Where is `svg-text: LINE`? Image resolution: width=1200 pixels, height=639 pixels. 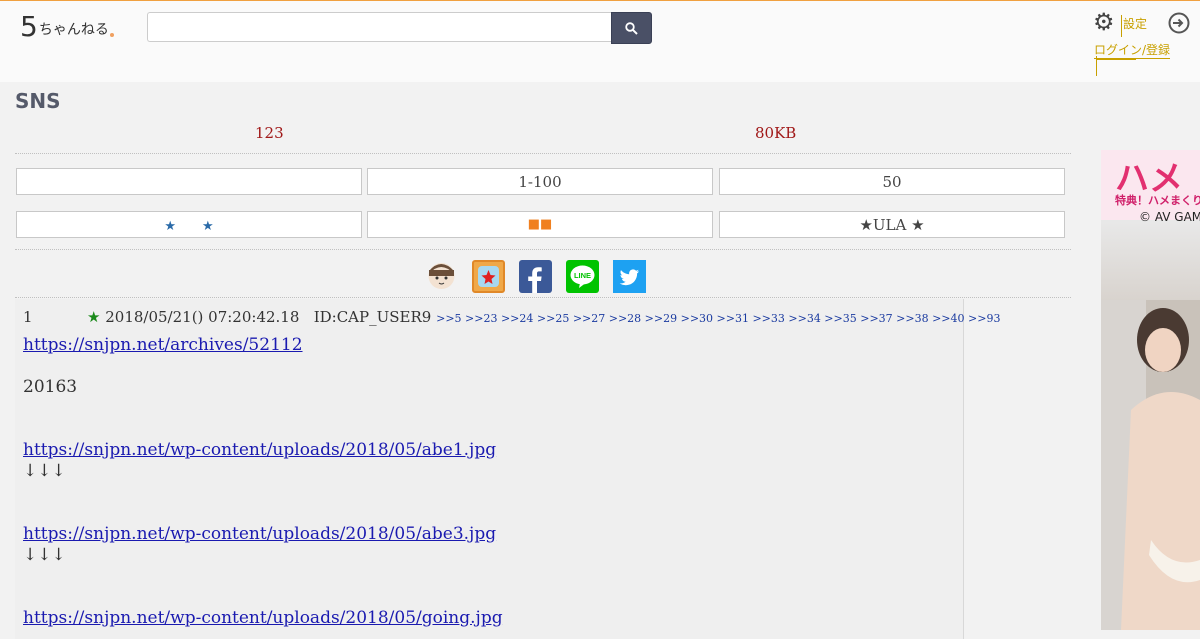
svg-text: LINE is located at coordinates (582, 275).